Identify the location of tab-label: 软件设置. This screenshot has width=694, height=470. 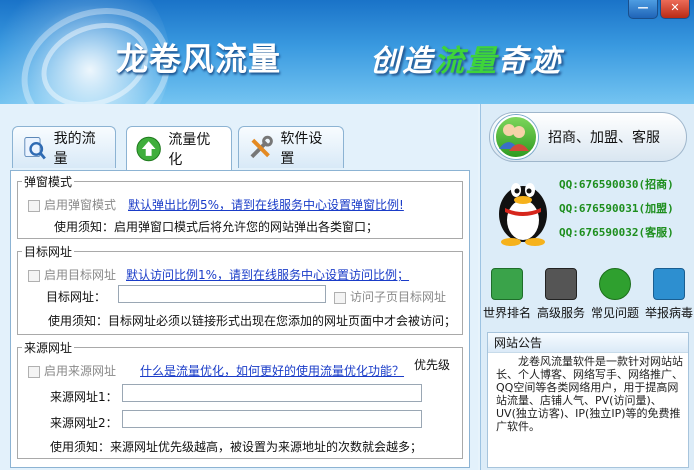
(301, 148).